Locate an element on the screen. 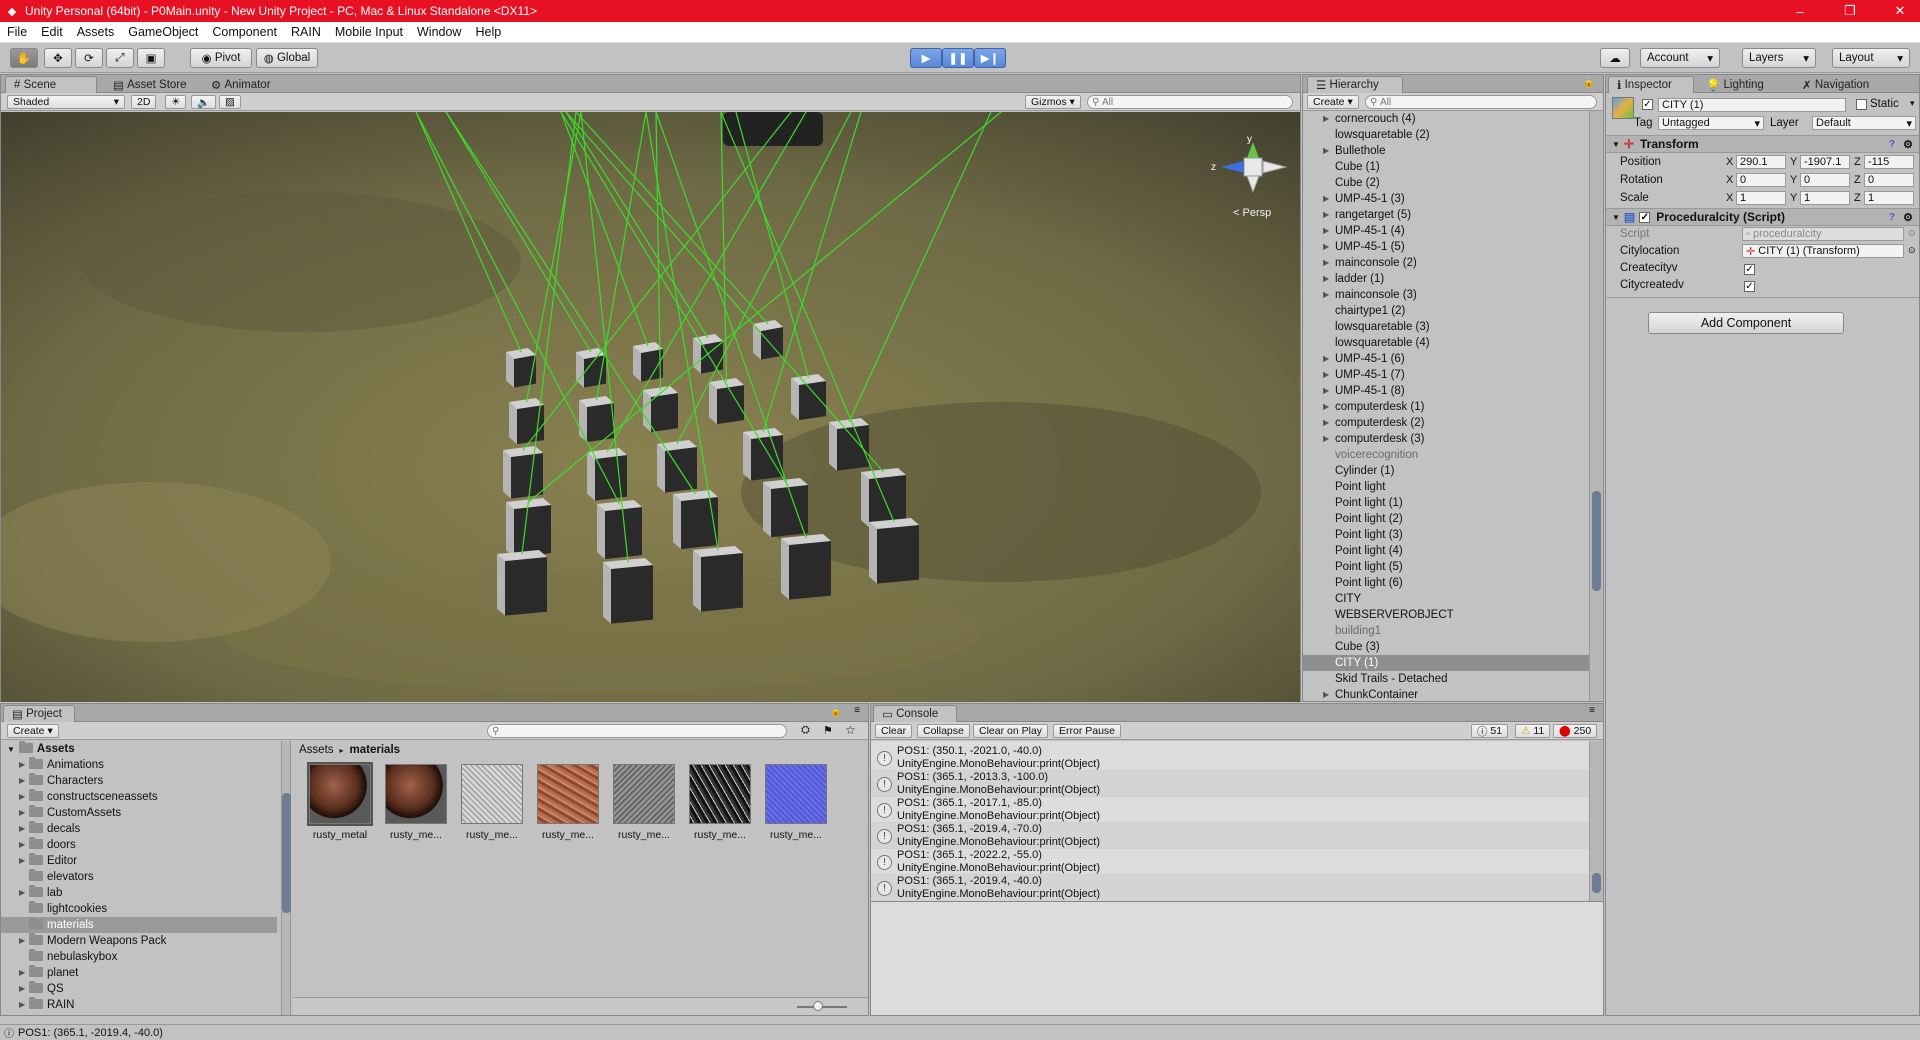 Image resolution: width=1920 pixels, height=1040 pixels. close-button: ✕ is located at coordinates (1900, 11).